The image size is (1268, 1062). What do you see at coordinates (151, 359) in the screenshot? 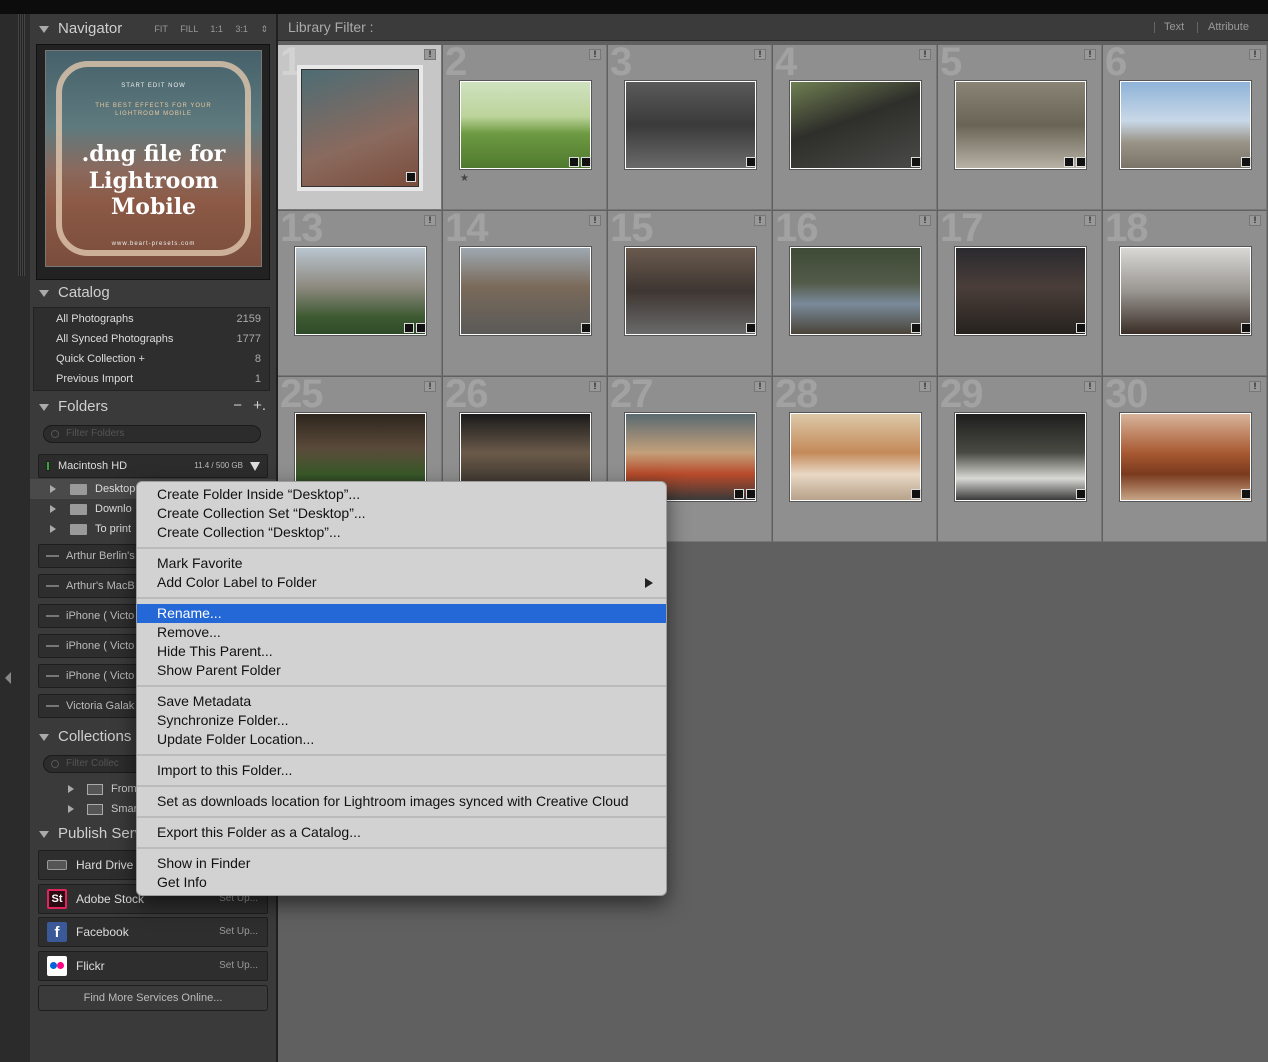
I see `catalog-item-quick-collection: Quick Collection + 8` at bounding box center [151, 359].